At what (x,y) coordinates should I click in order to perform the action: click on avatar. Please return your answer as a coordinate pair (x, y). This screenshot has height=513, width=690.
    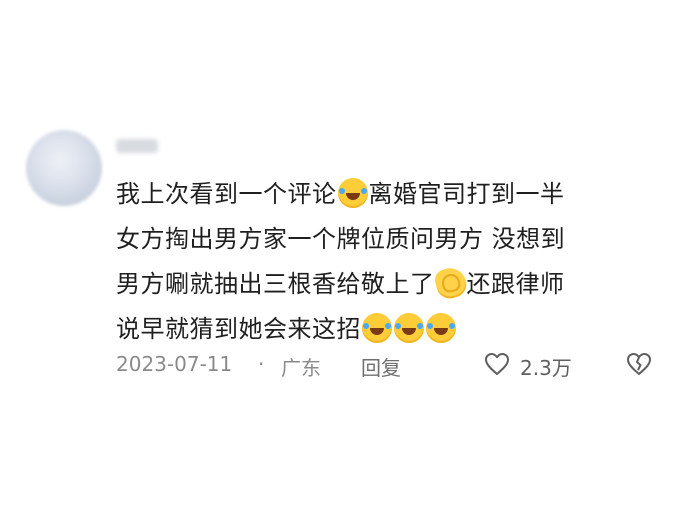
    Looking at the image, I should click on (64, 168).